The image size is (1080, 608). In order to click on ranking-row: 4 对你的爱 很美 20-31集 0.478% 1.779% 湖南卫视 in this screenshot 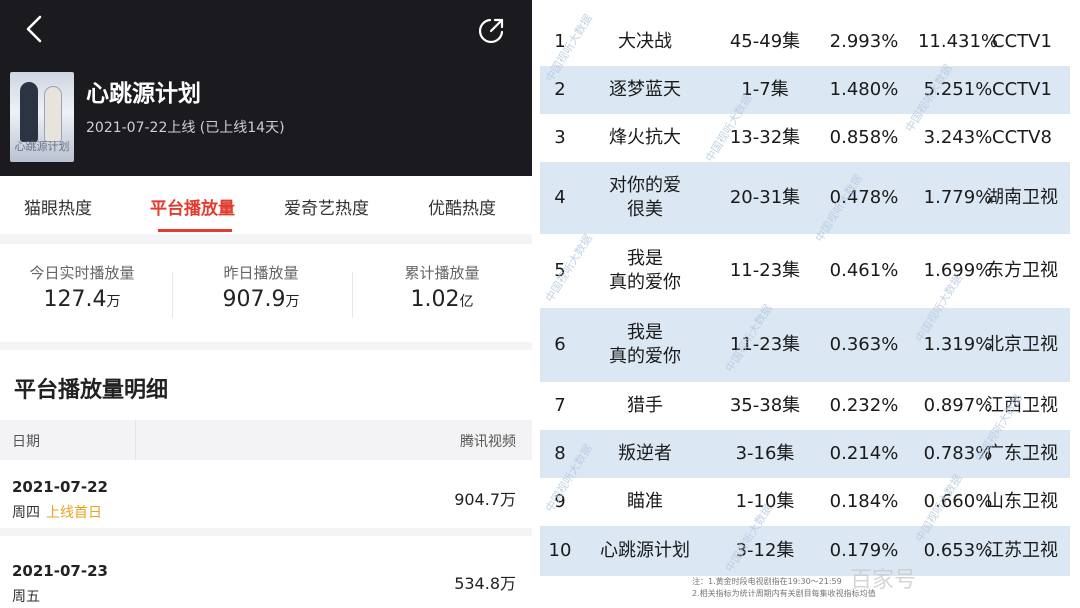, I will do `click(805, 198)`.